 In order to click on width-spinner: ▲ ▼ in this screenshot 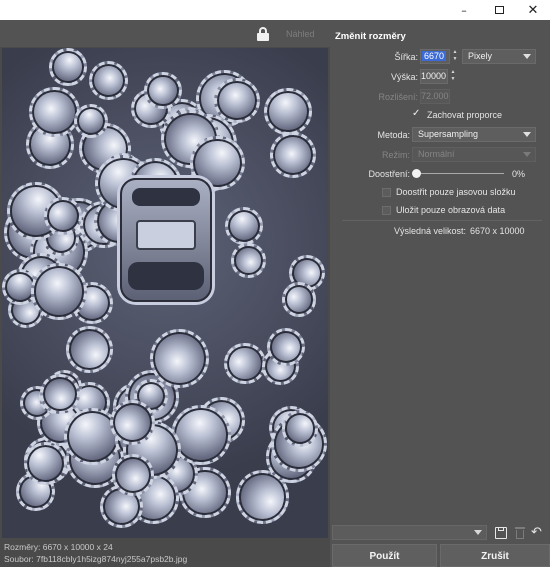, I will do `click(455, 56)`.